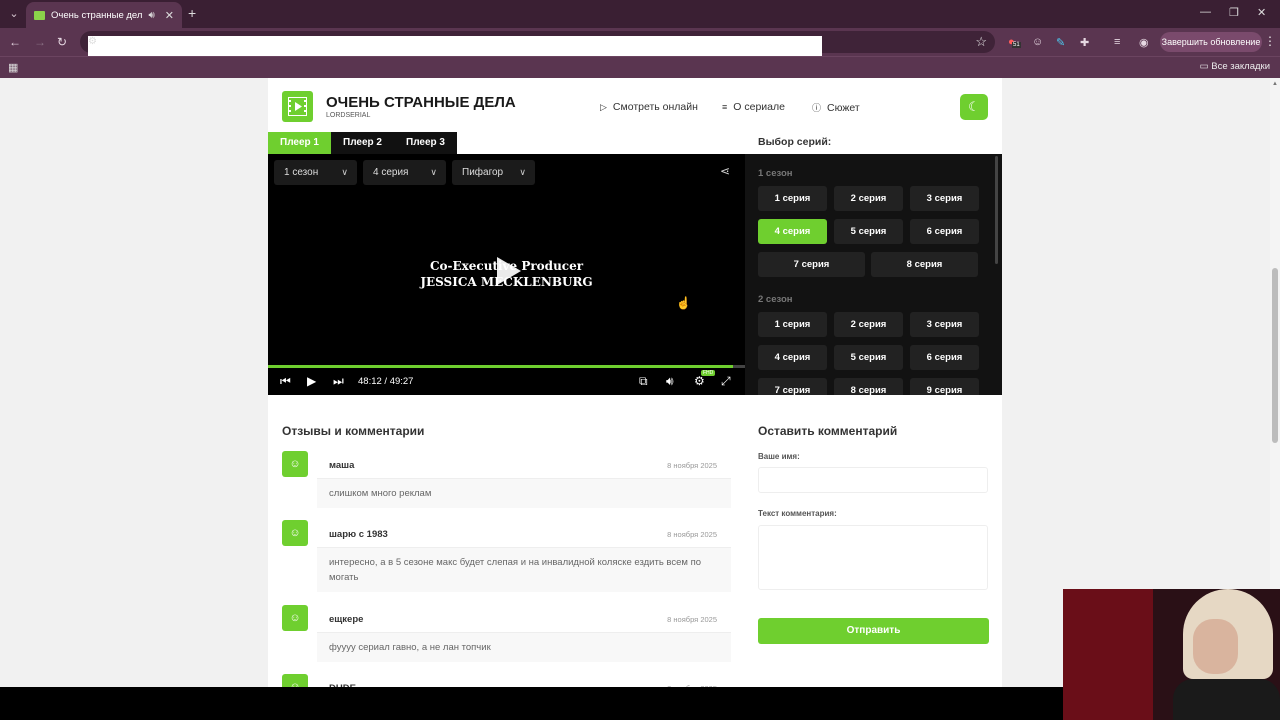 The width and height of the screenshot is (1280, 720). Describe the element at coordinates (683, 303) in the screenshot. I see `hand-cursor-icon: ☝` at that location.